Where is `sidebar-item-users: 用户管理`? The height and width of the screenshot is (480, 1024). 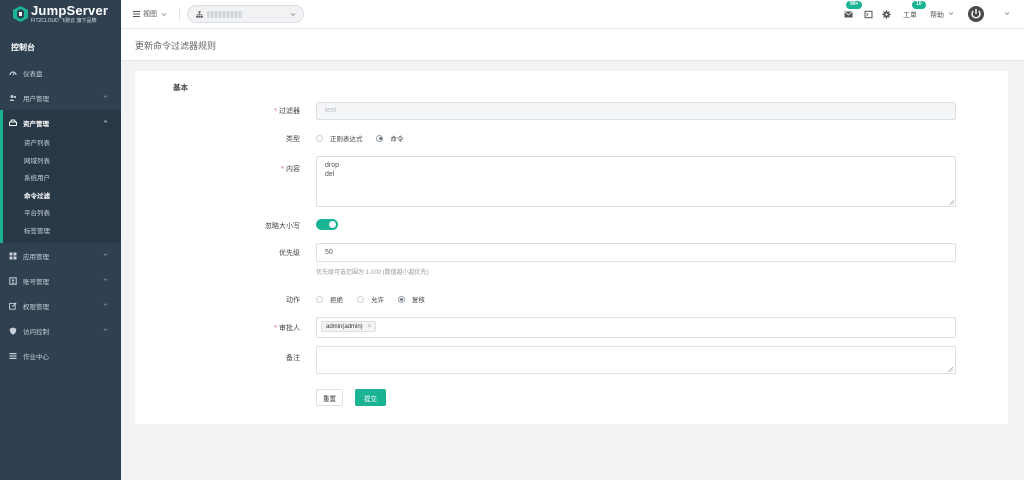
sidebar-item-users: 用户管理 is located at coordinates (60, 97).